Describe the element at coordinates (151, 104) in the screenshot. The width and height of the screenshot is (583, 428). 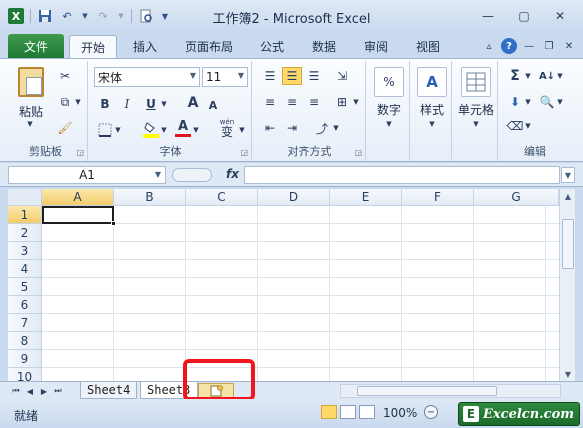
I see `underline-button: U` at that location.